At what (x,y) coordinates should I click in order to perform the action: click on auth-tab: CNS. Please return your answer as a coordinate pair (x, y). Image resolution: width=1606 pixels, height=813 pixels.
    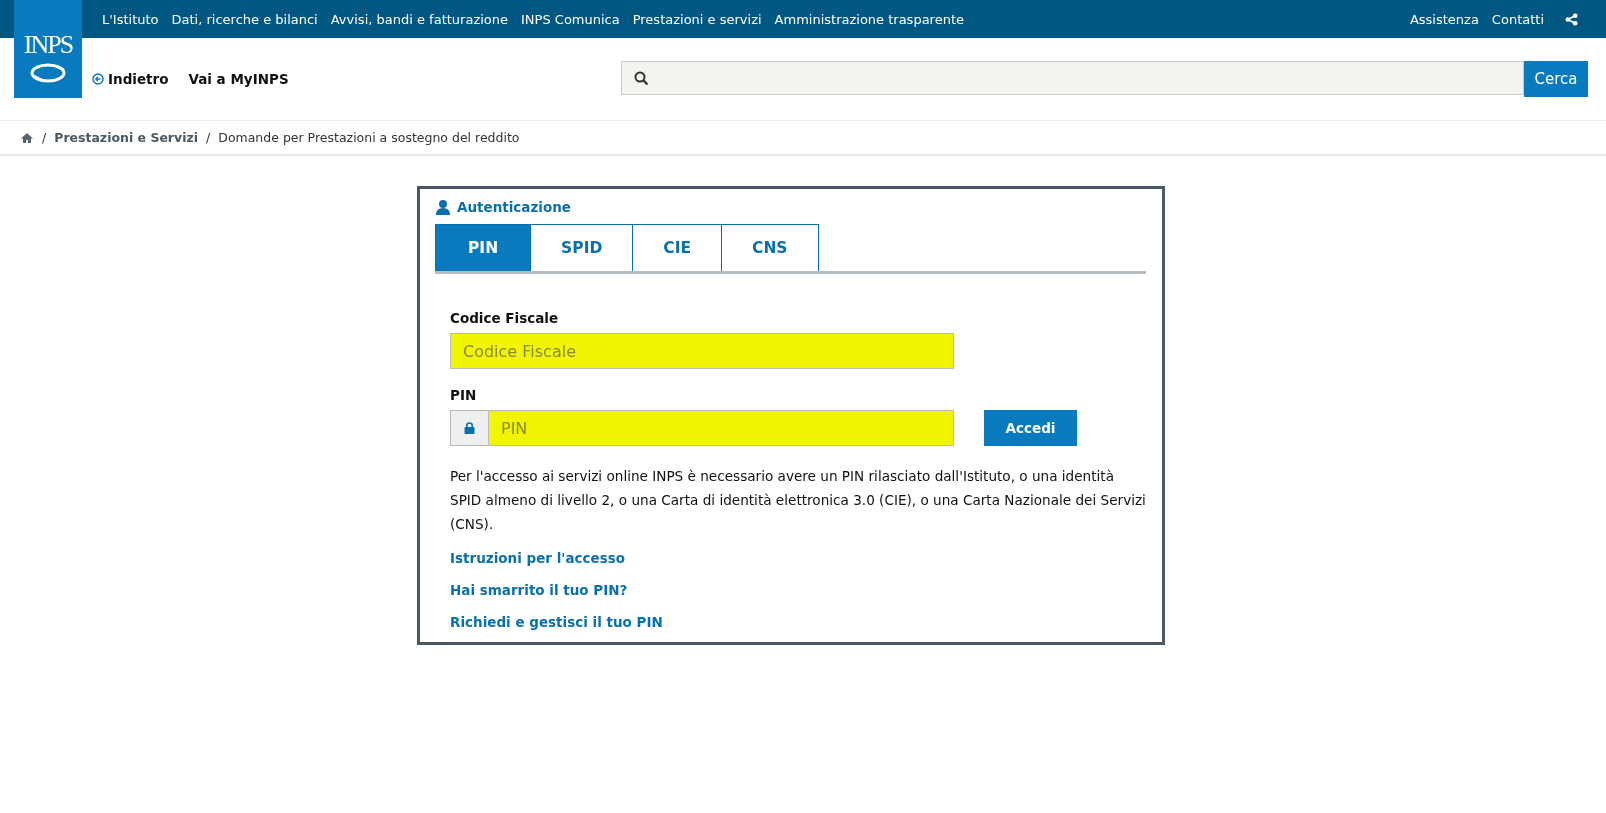
    Looking at the image, I should click on (770, 247).